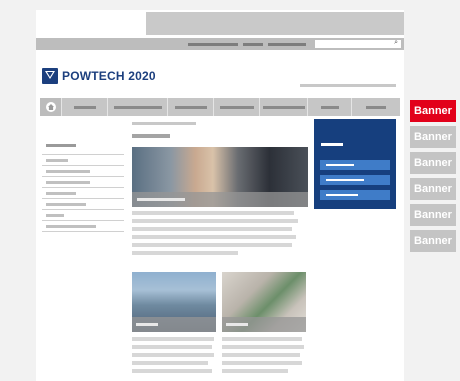  I want to click on main-navigation, so click(220, 107).